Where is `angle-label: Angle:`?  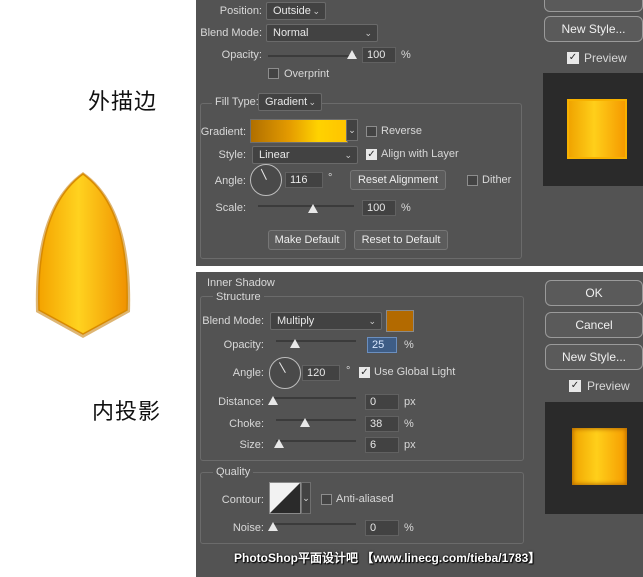 angle-label: Angle: is located at coordinates (230, 181).